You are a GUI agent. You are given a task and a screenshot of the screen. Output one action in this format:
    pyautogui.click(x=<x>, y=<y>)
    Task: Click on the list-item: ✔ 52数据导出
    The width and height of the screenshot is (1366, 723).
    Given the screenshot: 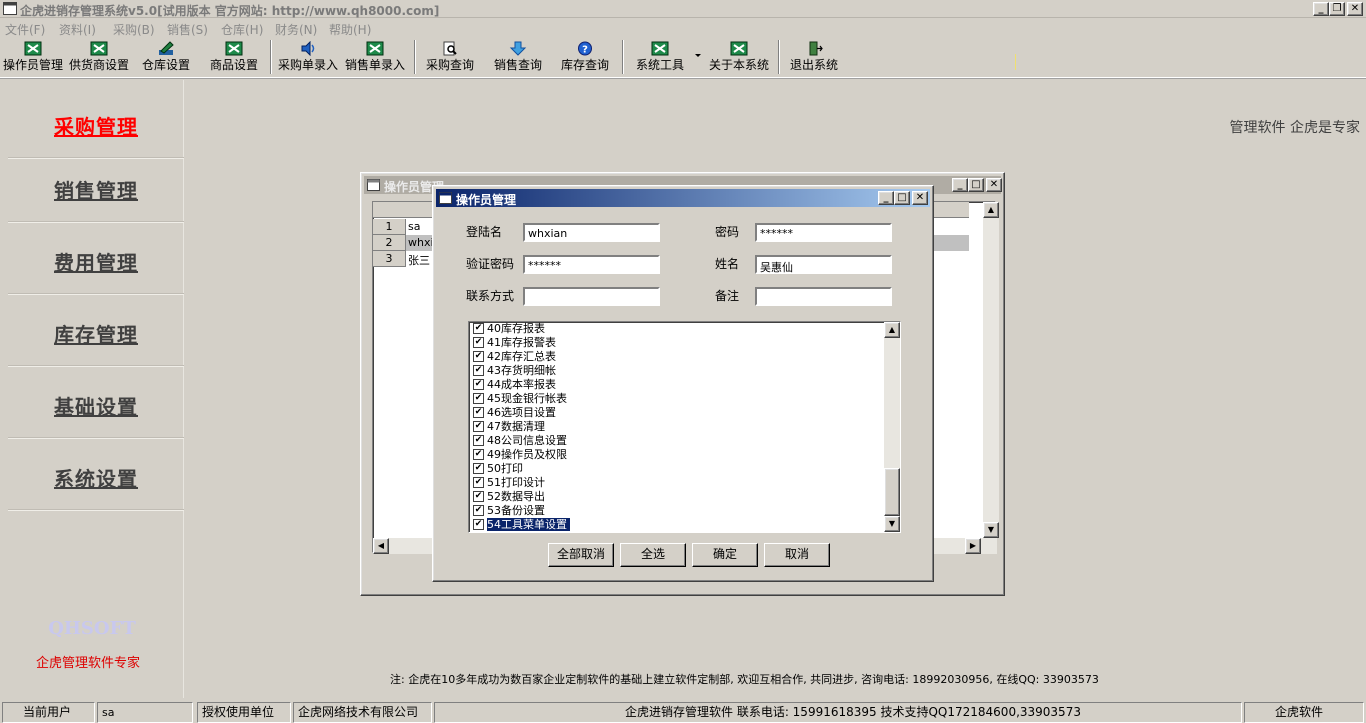 What is the action you would take?
    pyautogui.click(x=678, y=497)
    